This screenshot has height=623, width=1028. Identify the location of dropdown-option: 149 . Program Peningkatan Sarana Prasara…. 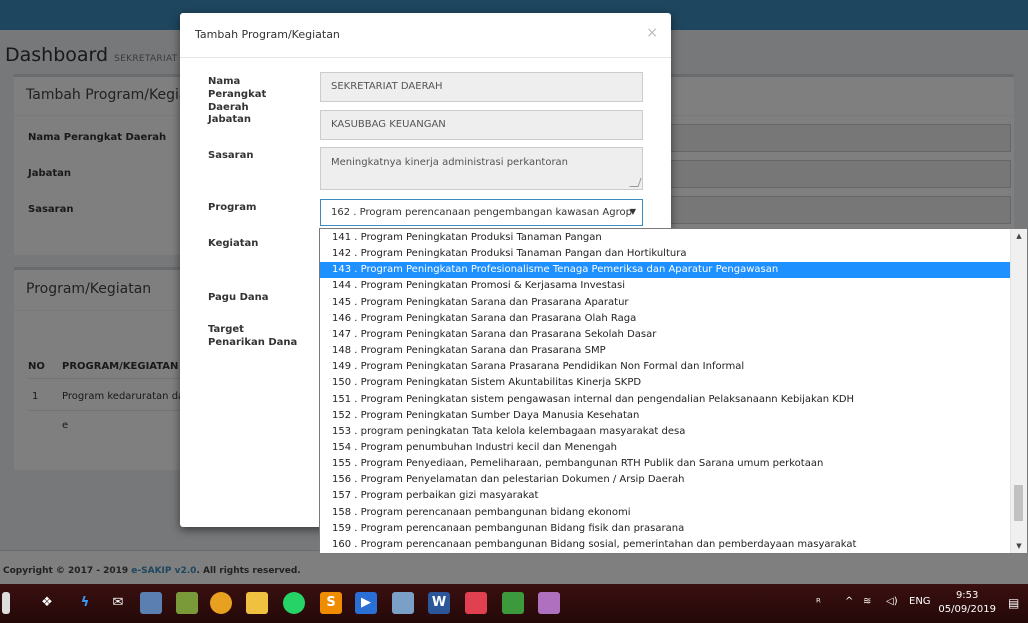
(666, 367).